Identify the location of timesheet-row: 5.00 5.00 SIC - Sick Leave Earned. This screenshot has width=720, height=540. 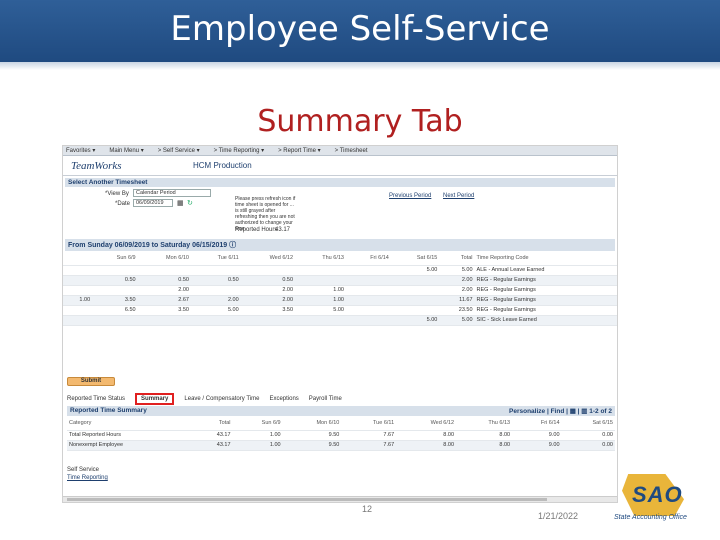
(340, 320).